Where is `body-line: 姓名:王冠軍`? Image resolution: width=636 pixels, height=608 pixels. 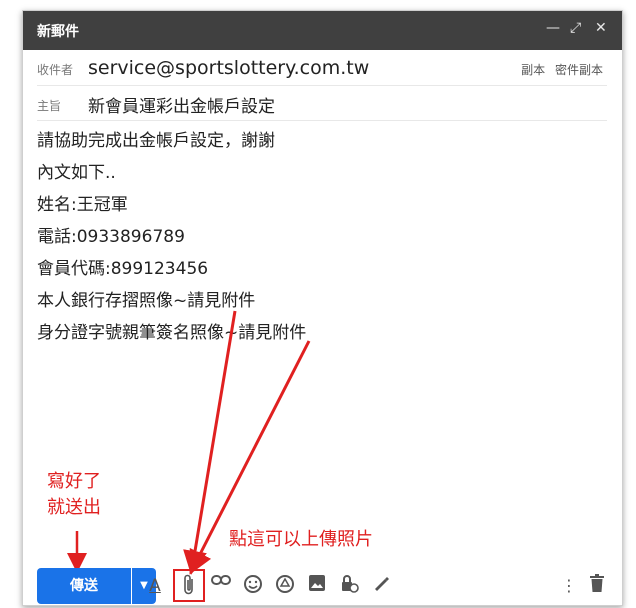 body-line: 姓名:王冠軍 is located at coordinates (82, 205).